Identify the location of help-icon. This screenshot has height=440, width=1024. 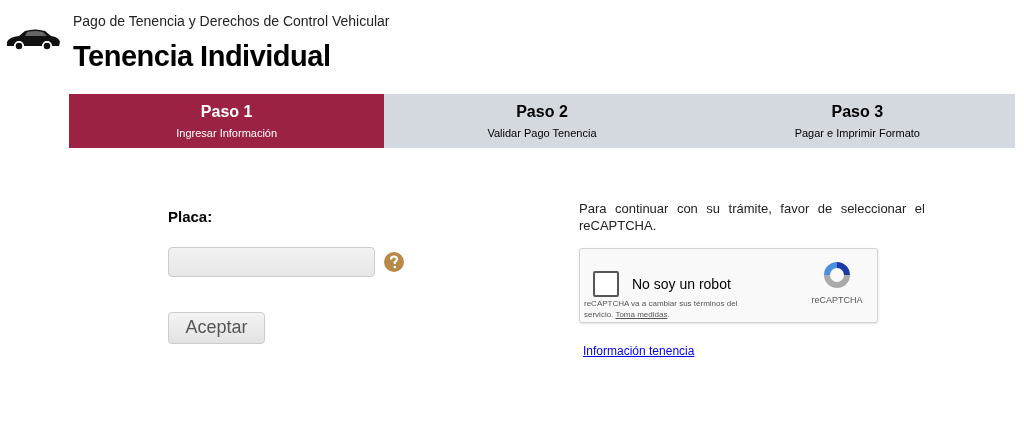
(394, 261).